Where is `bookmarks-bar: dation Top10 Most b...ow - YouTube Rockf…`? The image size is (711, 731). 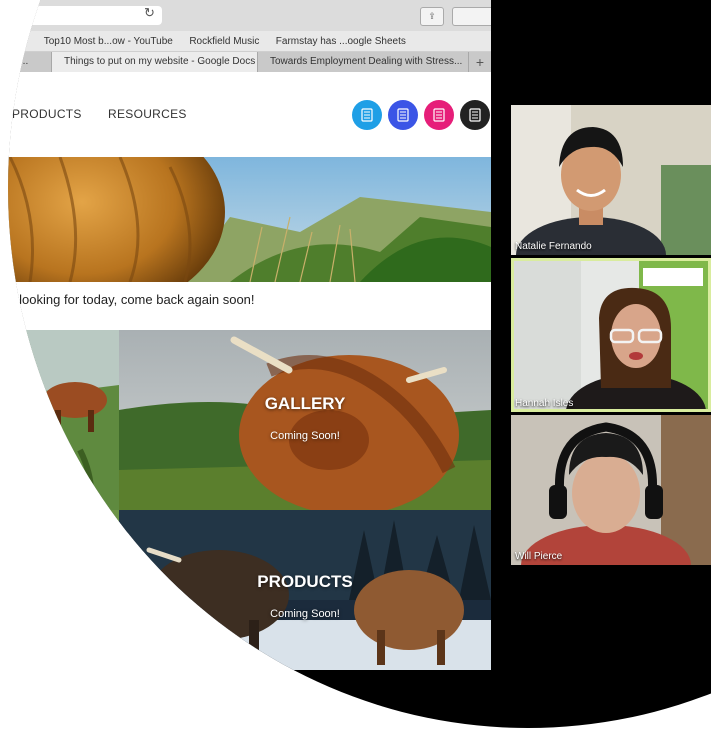
bookmarks-bar: dation Top10 Most b...ow - YouTube Rockf… is located at coordinates (249, 41).